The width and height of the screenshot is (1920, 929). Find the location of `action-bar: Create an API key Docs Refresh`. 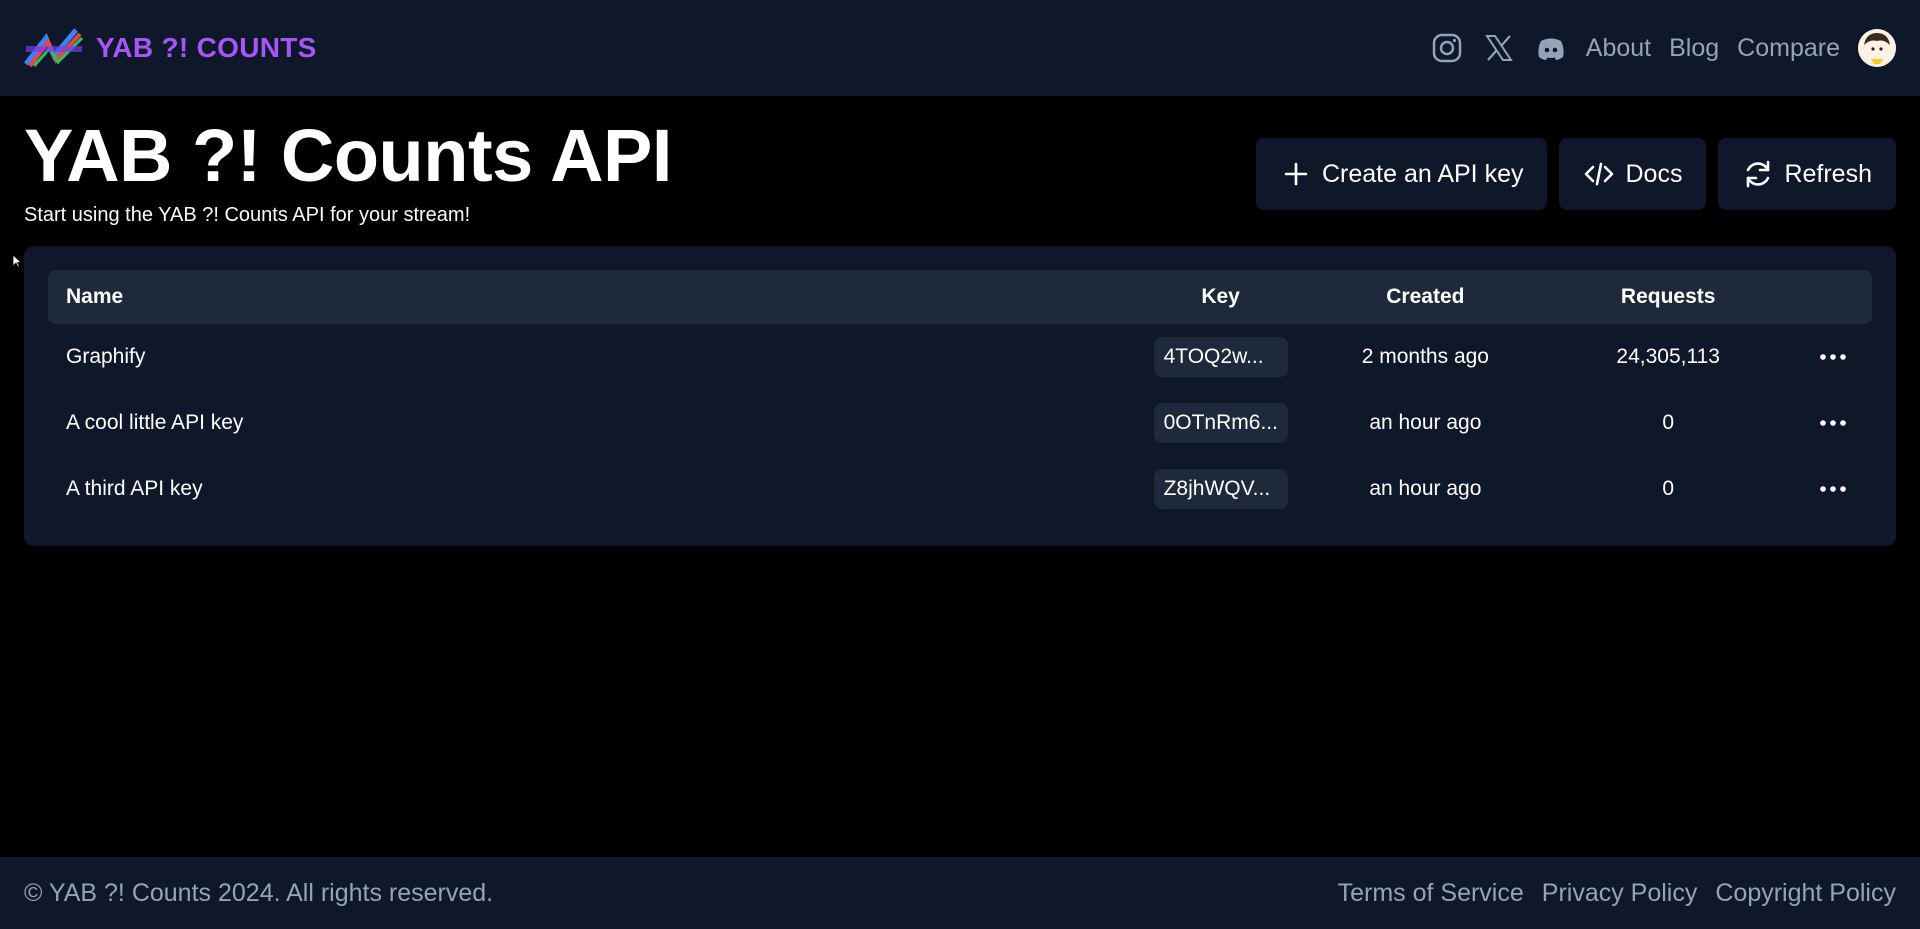

action-bar: Create an API key Docs Refresh is located at coordinates (1575, 174).